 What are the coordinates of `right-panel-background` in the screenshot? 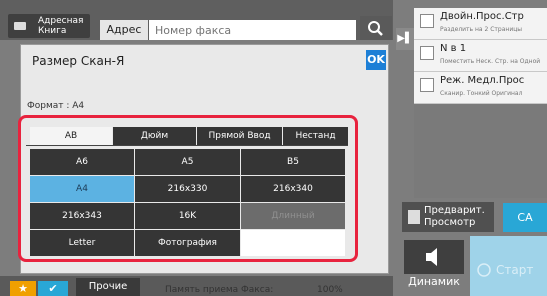 It's located at (480, 151).